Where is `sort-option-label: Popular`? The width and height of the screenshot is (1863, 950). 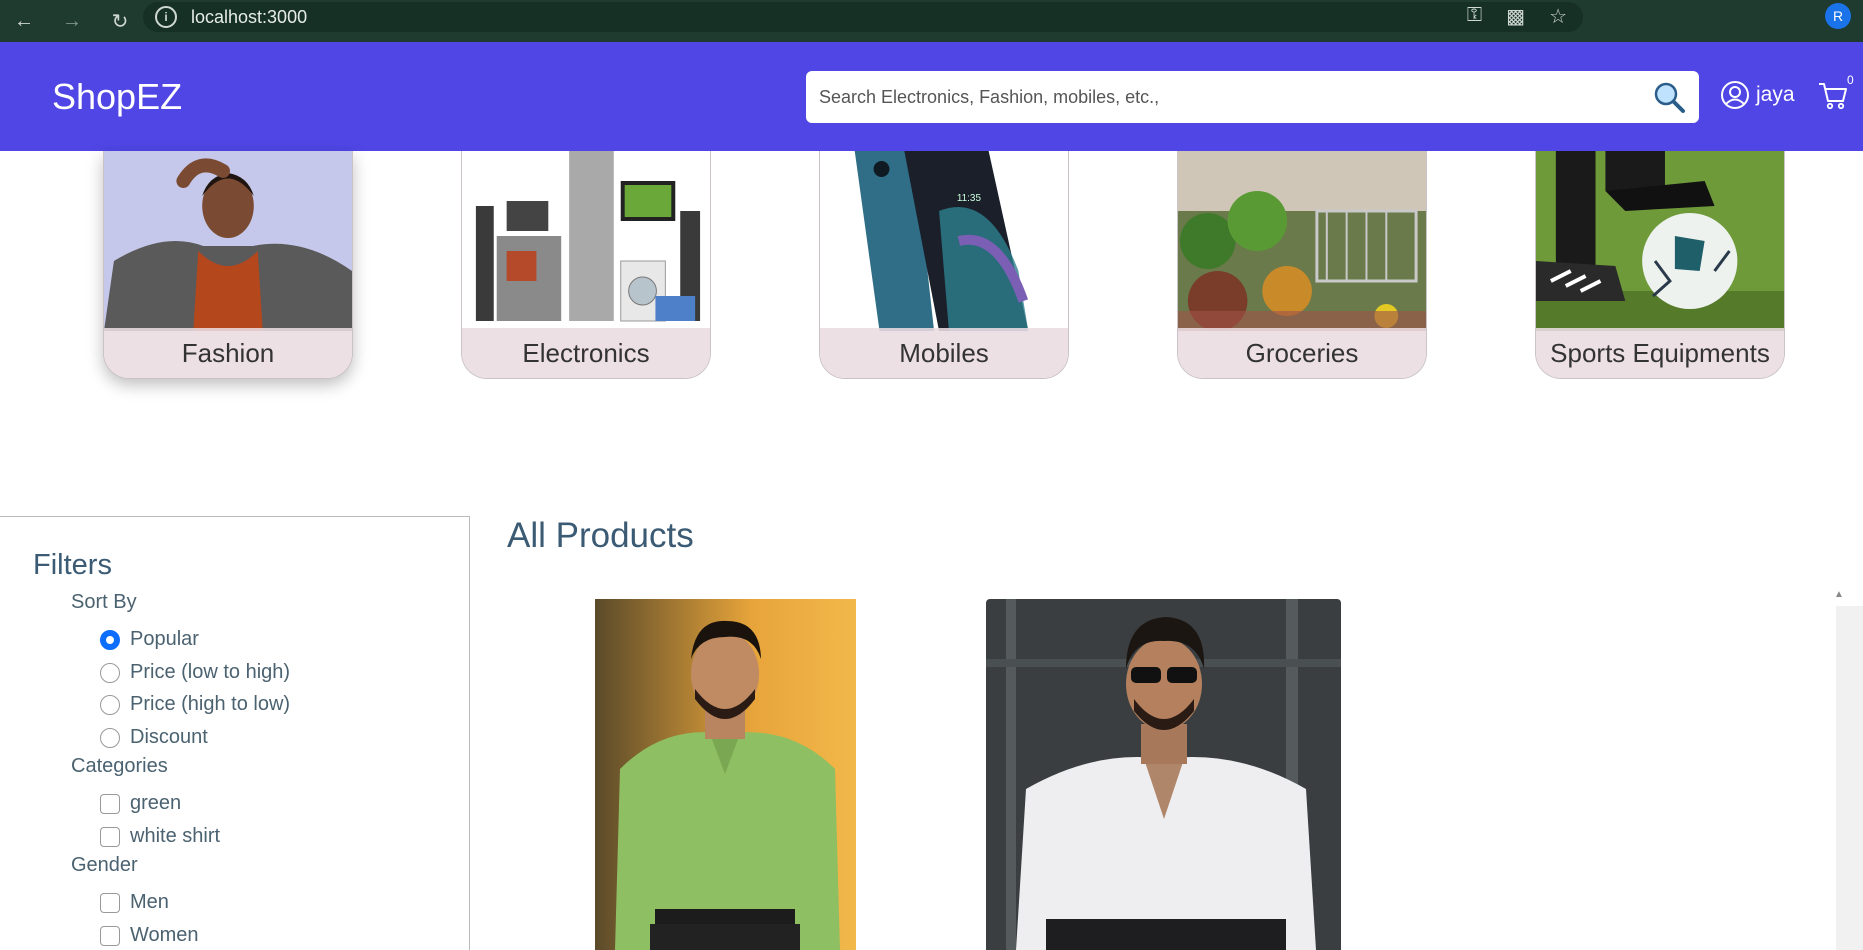 sort-option-label: Popular is located at coordinates (164, 639).